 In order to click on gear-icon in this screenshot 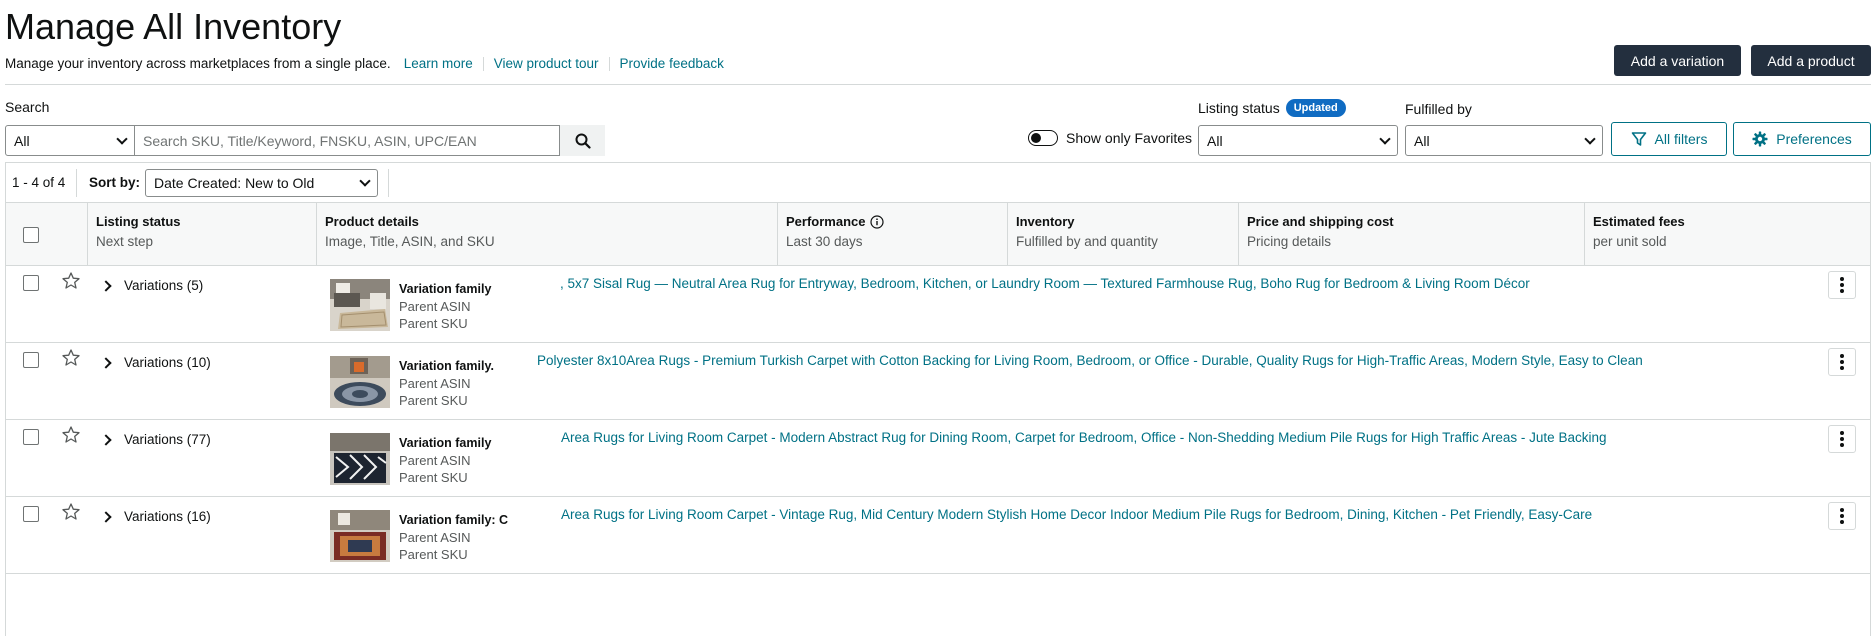, I will do `click(1760, 139)`.